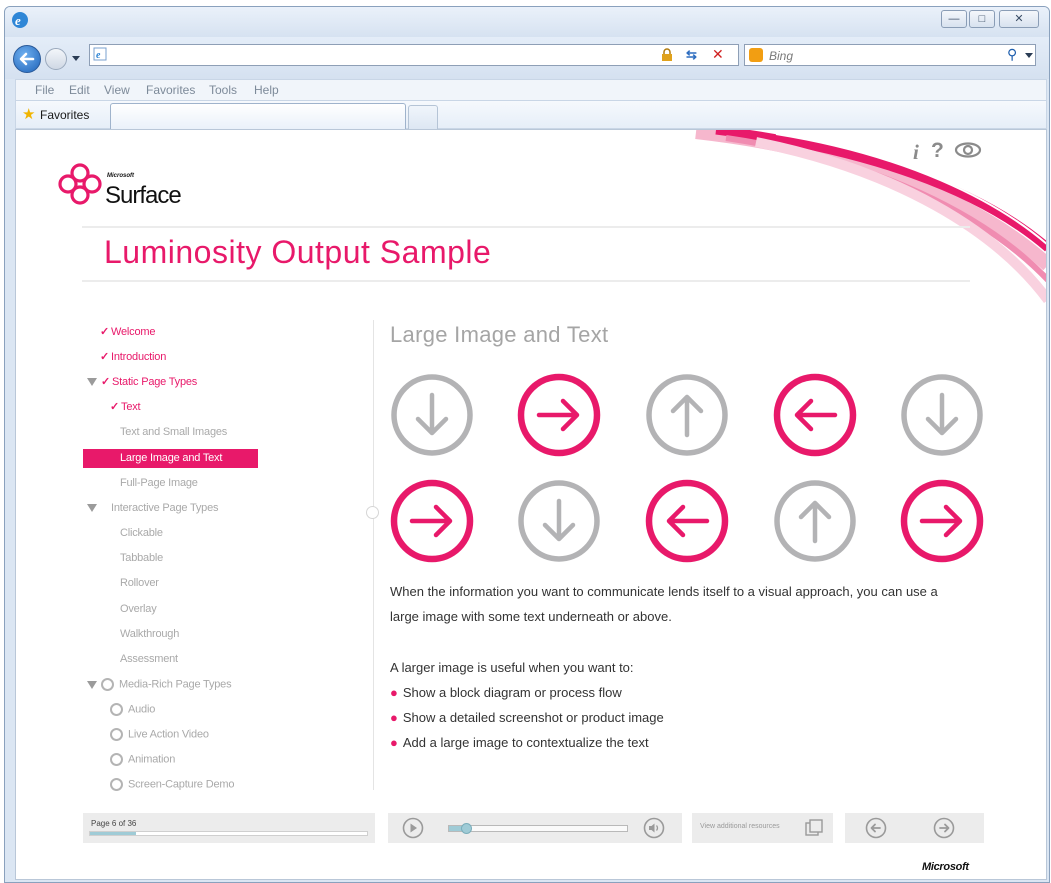 The height and width of the screenshot is (883, 1051). What do you see at coordinates (171, 458) in the screenshot?
I see `nav-large-image-and-text: Large Image and Text` at bounding box center [171, 458].